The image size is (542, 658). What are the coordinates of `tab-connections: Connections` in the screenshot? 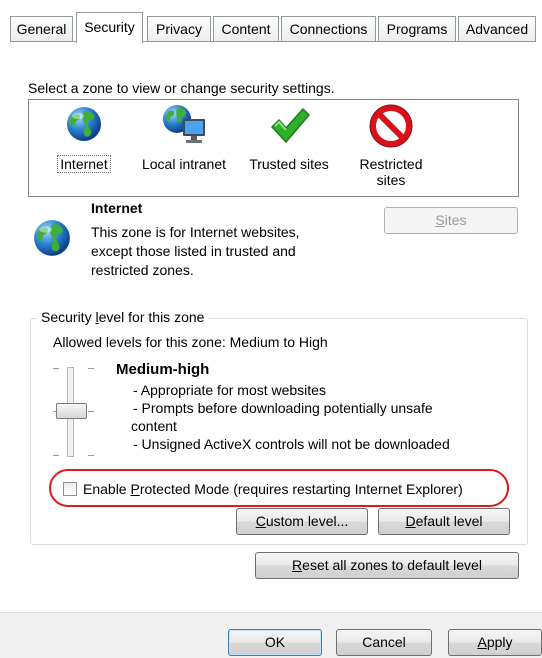 It's located at (328, 29).